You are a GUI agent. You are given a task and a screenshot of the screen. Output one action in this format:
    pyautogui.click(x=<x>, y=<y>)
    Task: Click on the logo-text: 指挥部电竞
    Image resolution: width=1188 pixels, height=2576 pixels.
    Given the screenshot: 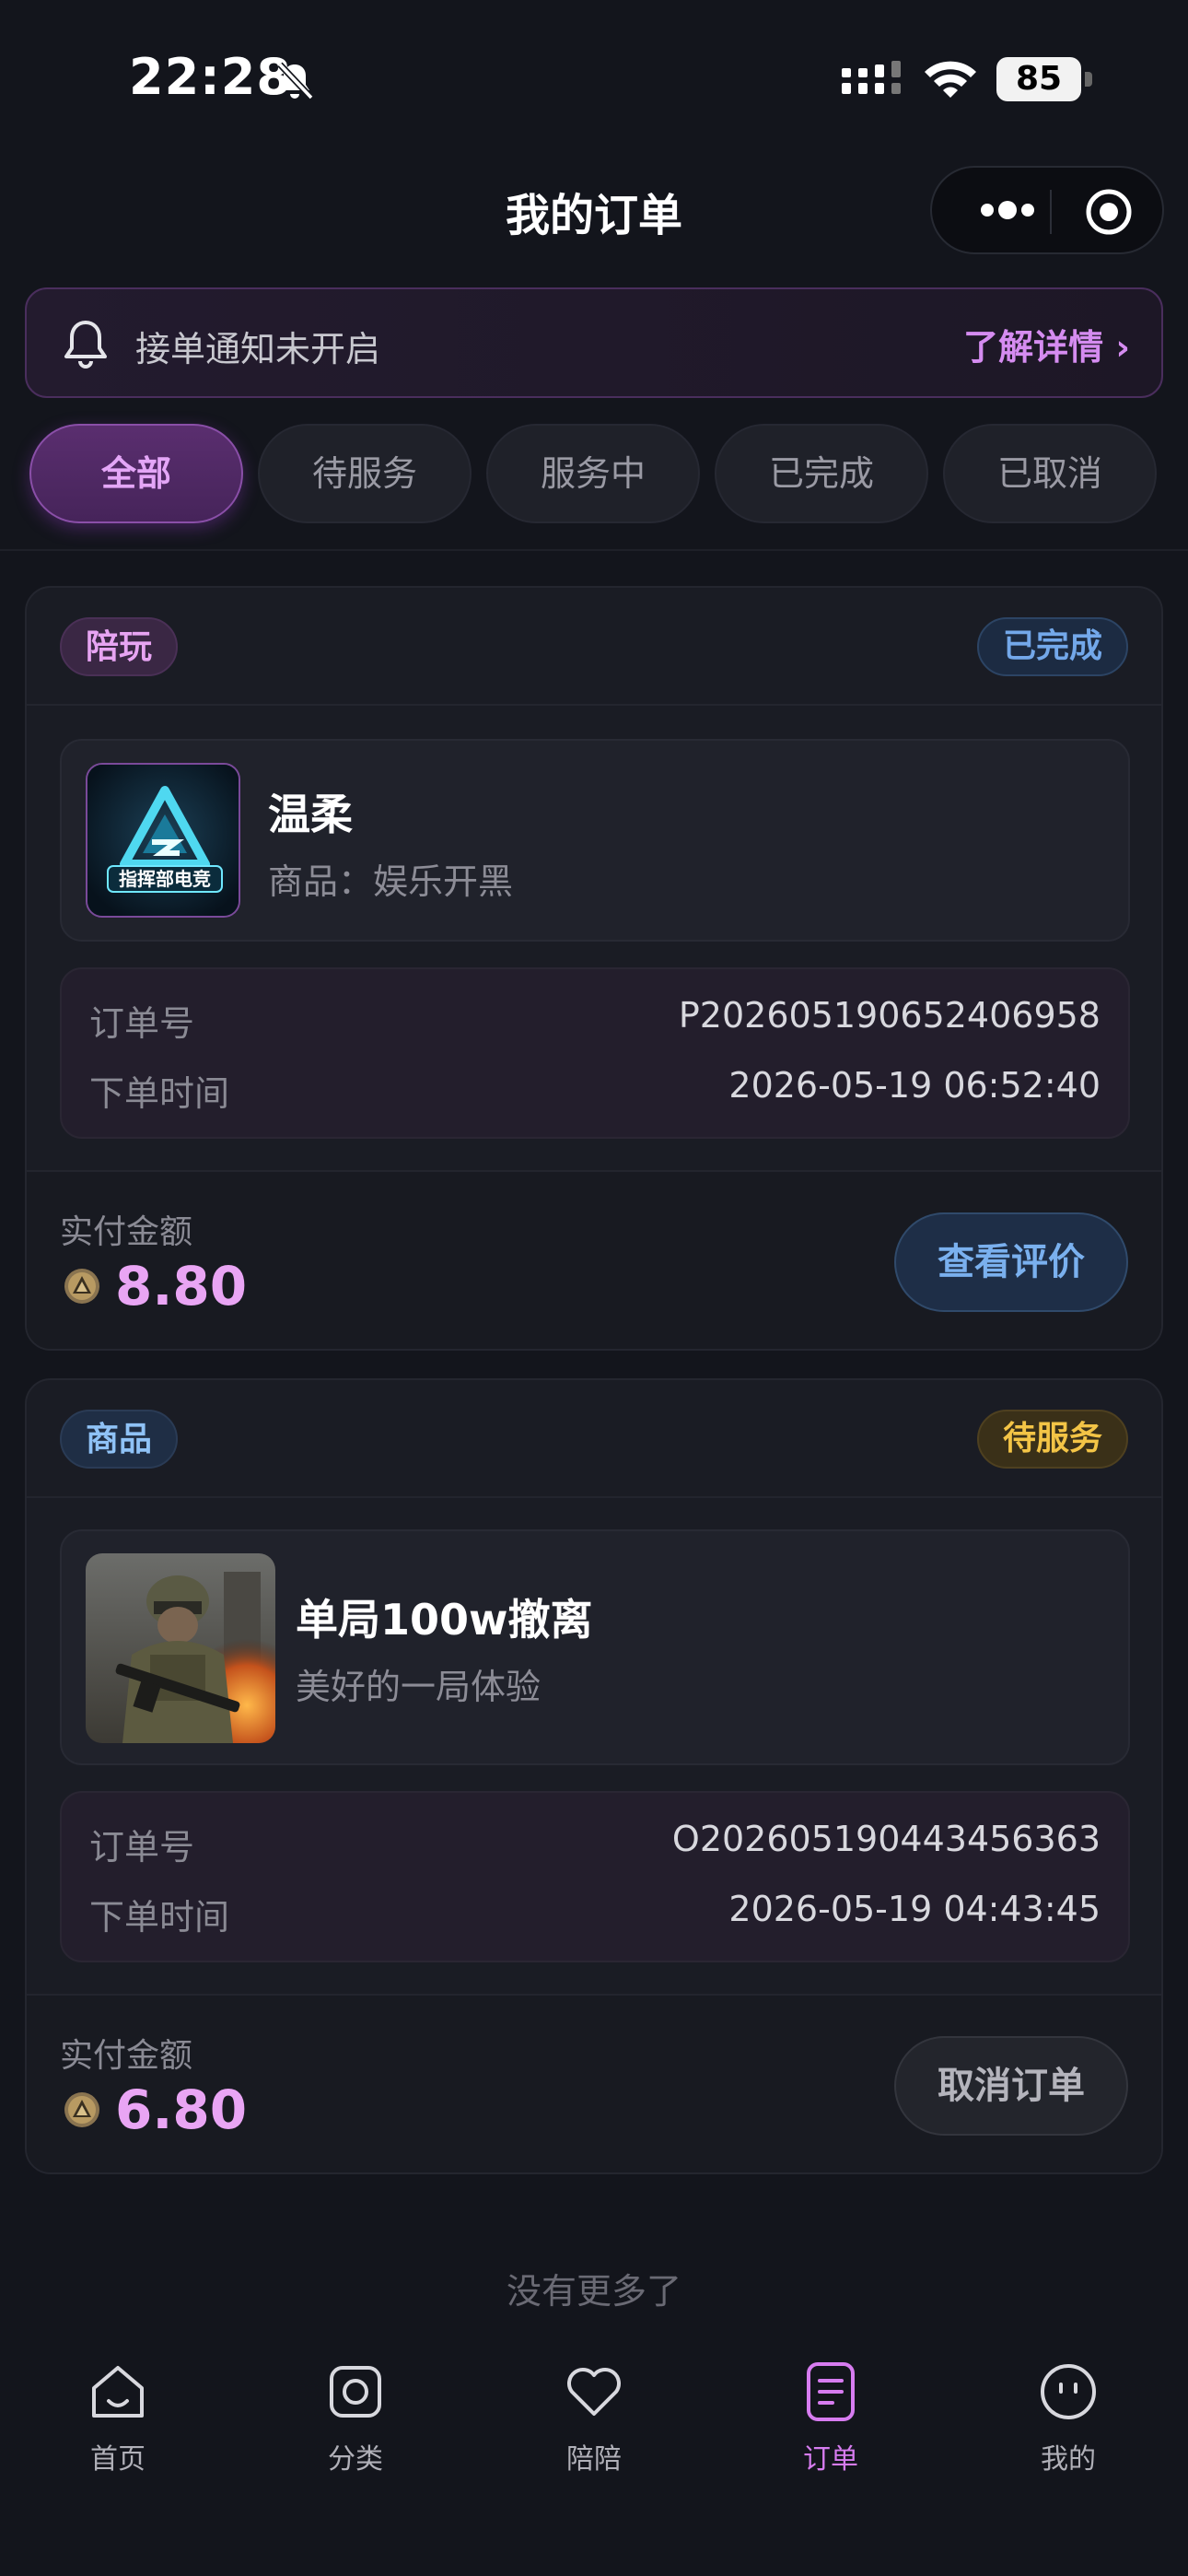 What is the action you would take?
    pyautogui.click(x=165, y=879)
    